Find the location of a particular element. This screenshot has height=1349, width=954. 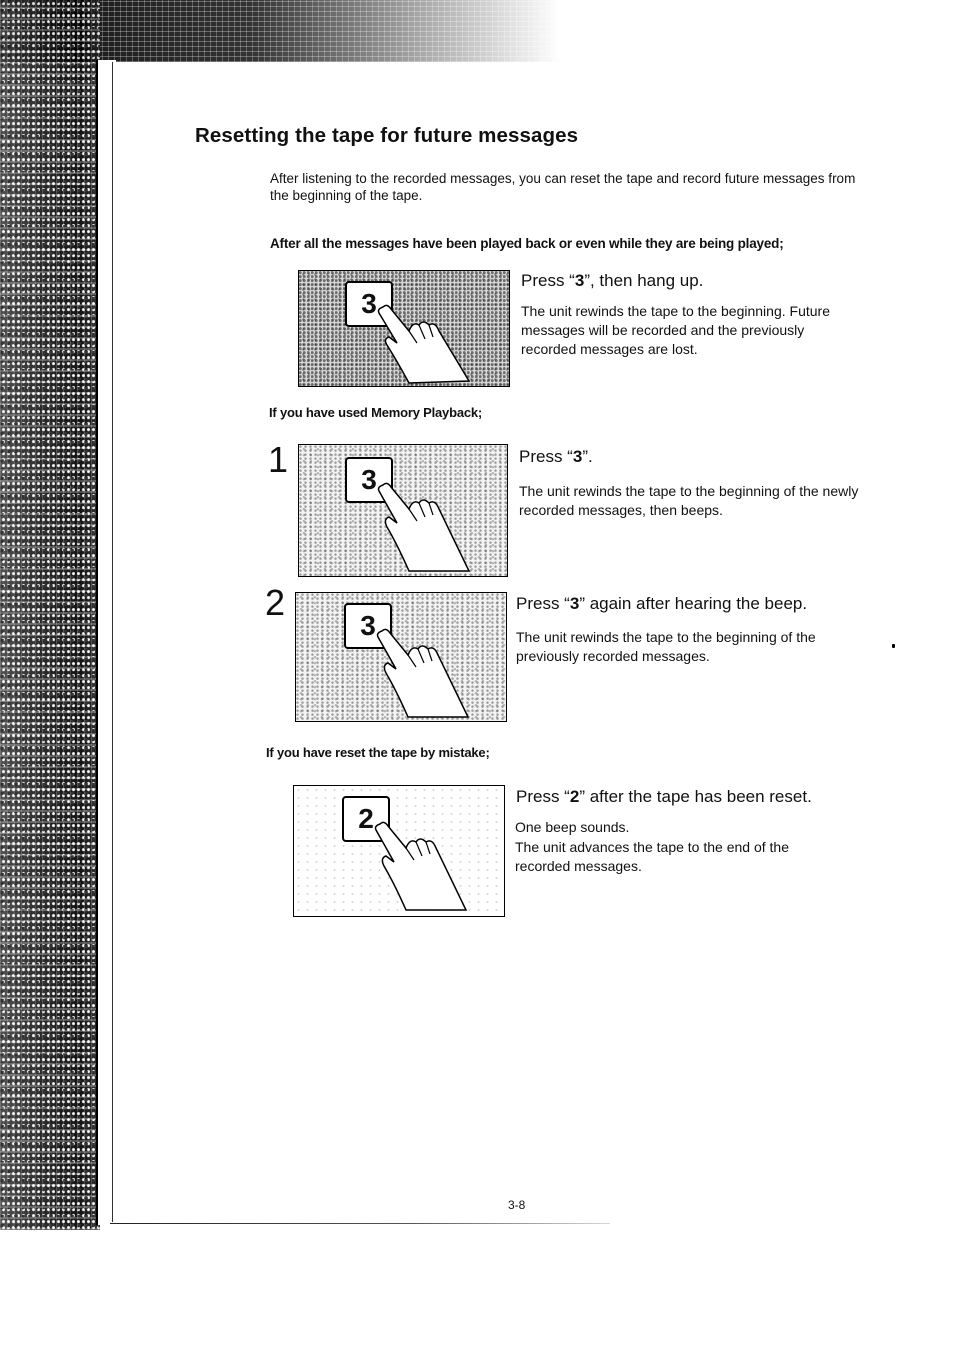

illustration-press-3-hang-up: 3 is located at coordinates (404, 328).